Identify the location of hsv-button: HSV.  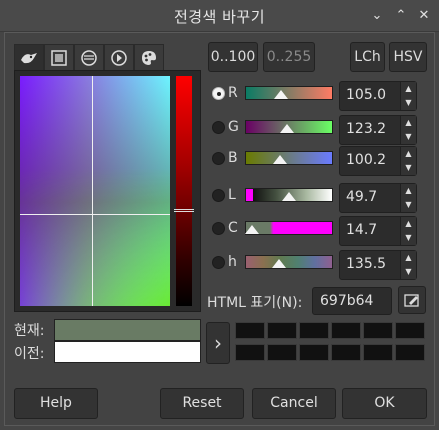
(408, 57).